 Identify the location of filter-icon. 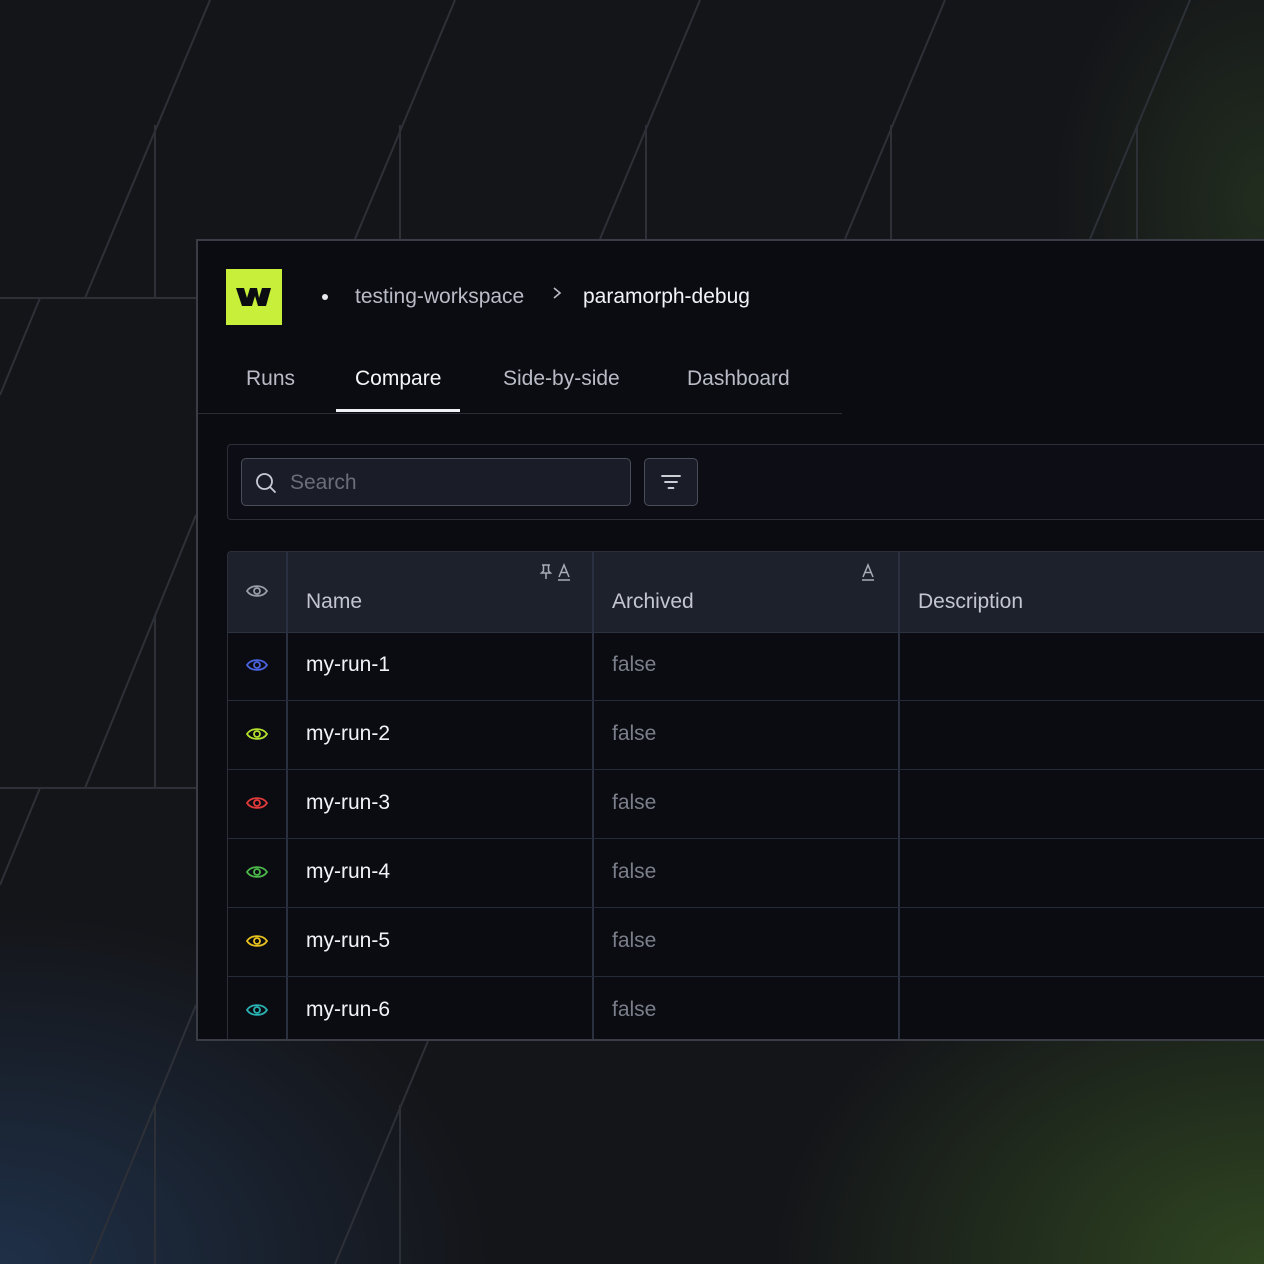
(671, 482).